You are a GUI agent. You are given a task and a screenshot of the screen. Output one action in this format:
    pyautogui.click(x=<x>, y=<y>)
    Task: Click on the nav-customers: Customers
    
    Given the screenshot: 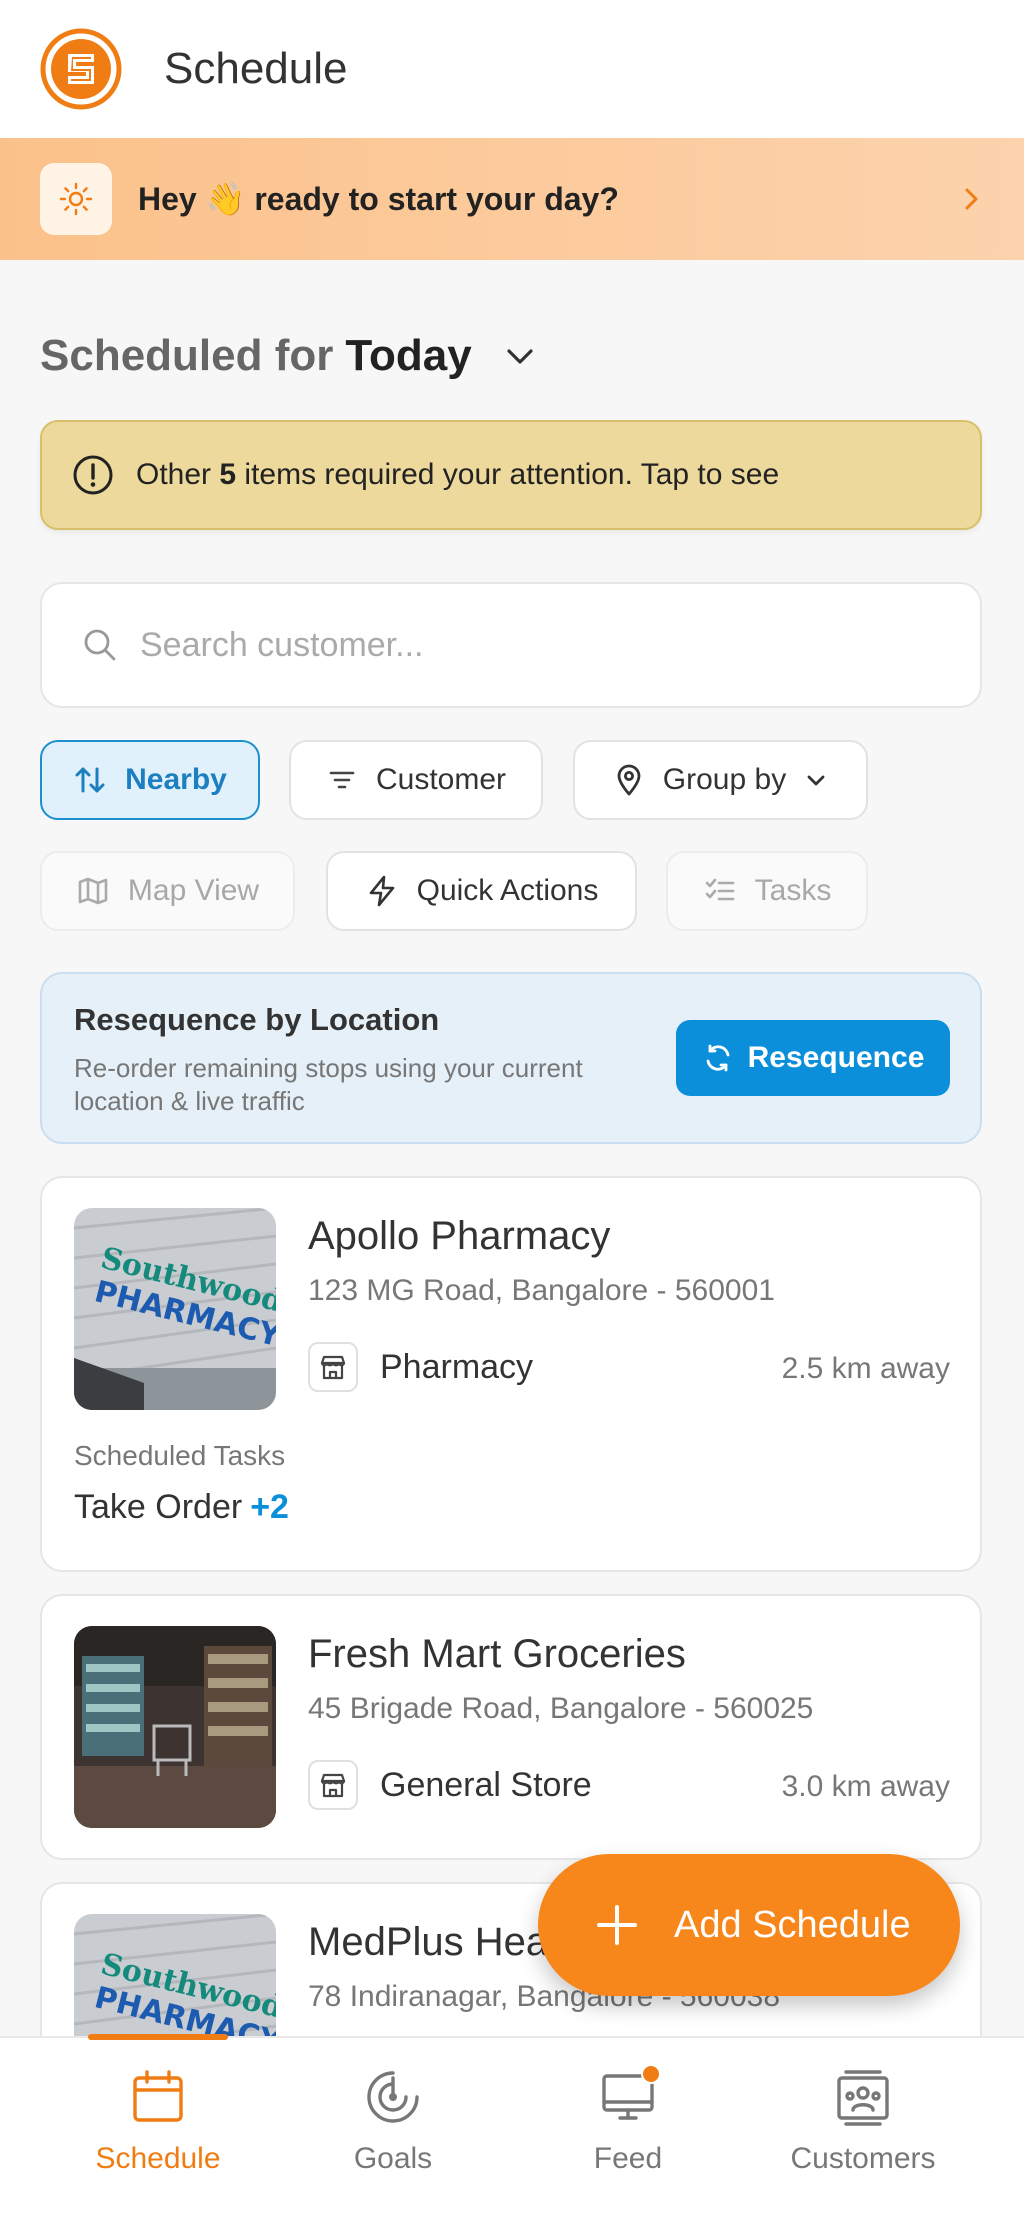 What is the action you would take?
    pyautogui.click(x=863, y=2127)
    